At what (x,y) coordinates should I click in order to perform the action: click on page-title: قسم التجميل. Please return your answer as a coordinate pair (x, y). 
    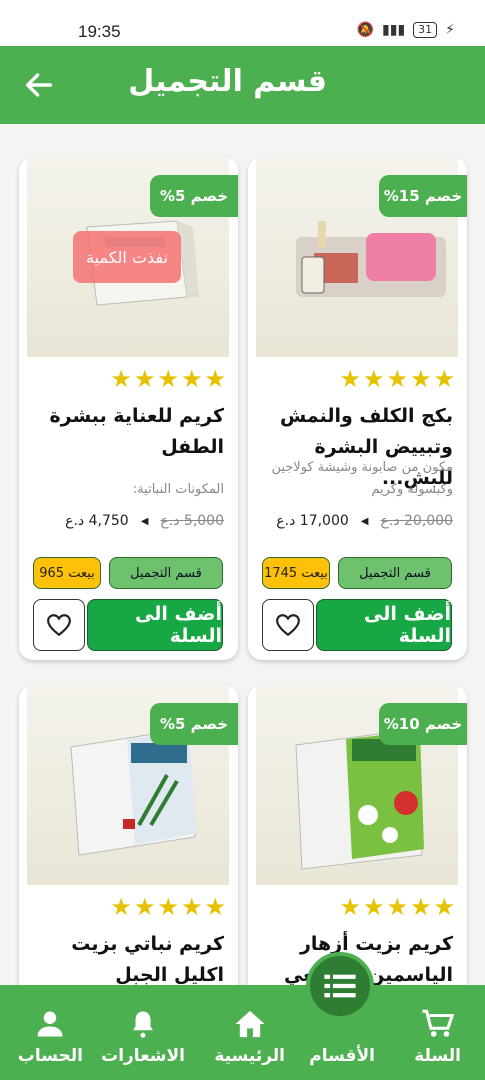
    Looking at the image, I should click on (227, 81).